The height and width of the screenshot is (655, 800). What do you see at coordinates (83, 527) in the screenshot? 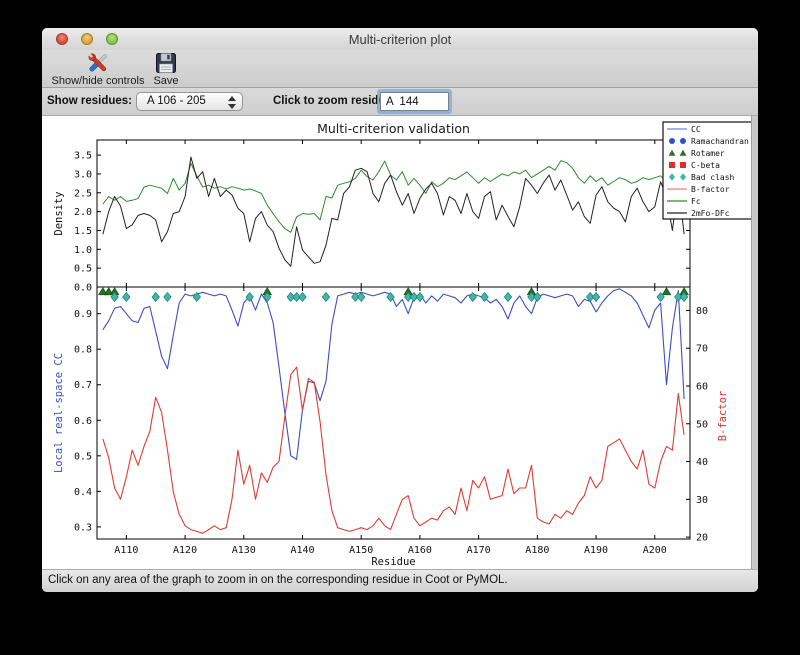
I see `svg-text: 0.3` at bounding box center [83, 527].